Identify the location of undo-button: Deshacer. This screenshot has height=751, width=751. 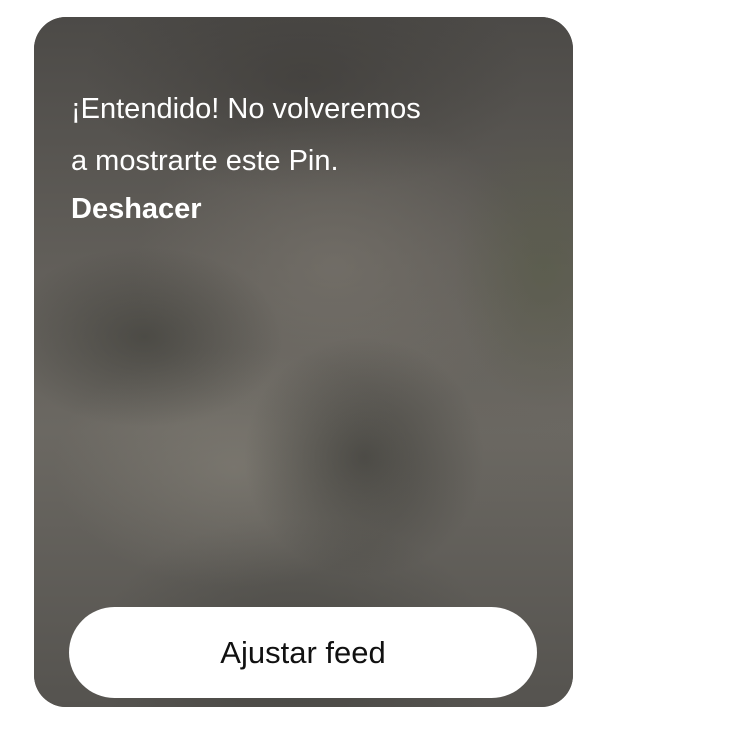
(136, 209).